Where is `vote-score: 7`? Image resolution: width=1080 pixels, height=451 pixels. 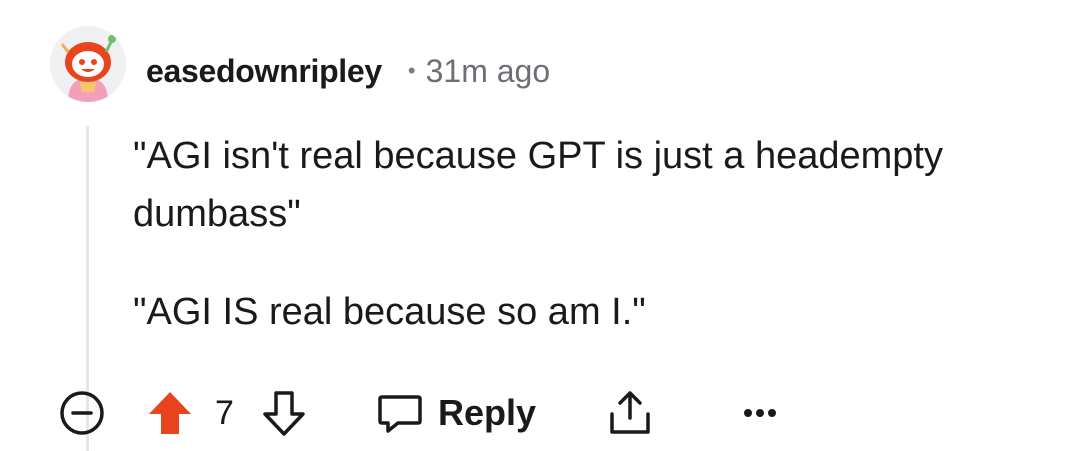
vote-score: 7 is located at coordinates (224, 412).